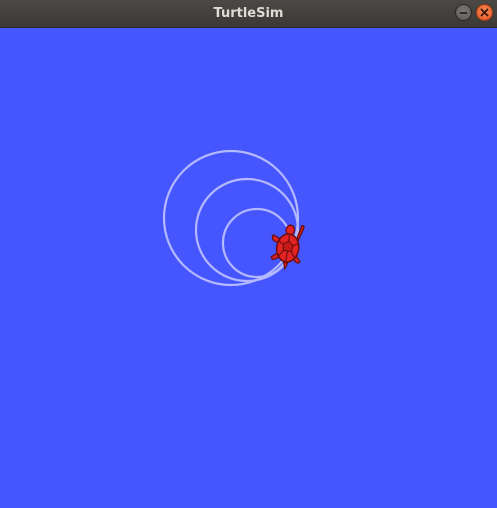  I want to click on close-button, so click(484, 12).